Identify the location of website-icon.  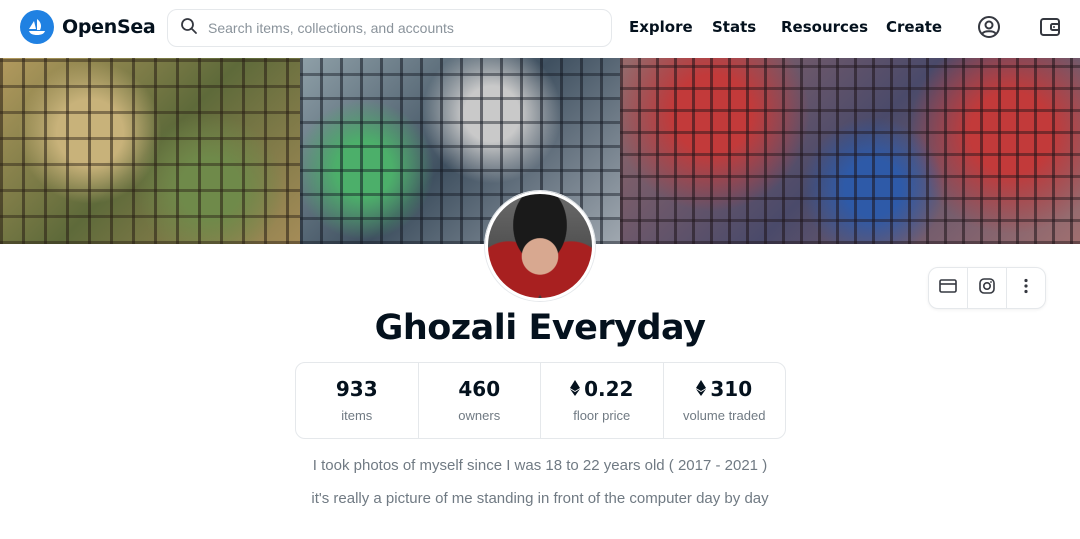
(948, 288).